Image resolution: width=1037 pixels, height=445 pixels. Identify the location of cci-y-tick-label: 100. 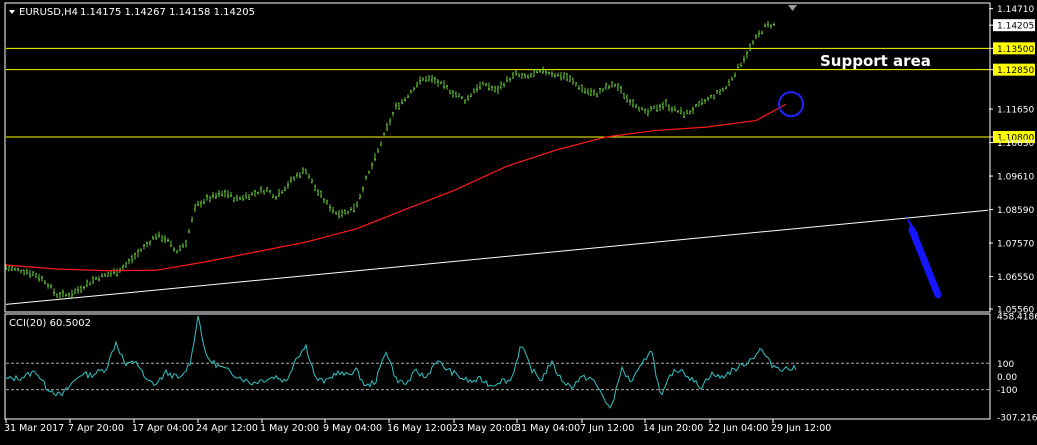
(1005, 365).